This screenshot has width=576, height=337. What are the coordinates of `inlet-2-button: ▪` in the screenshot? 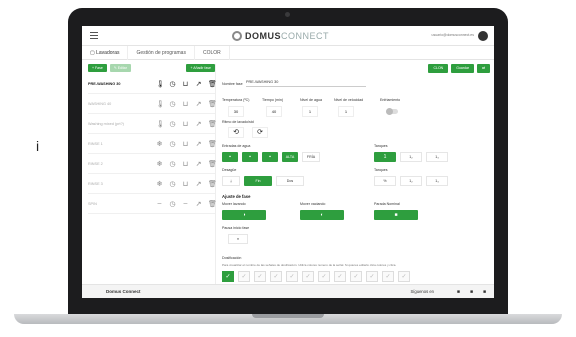 It's located at (250, 157).